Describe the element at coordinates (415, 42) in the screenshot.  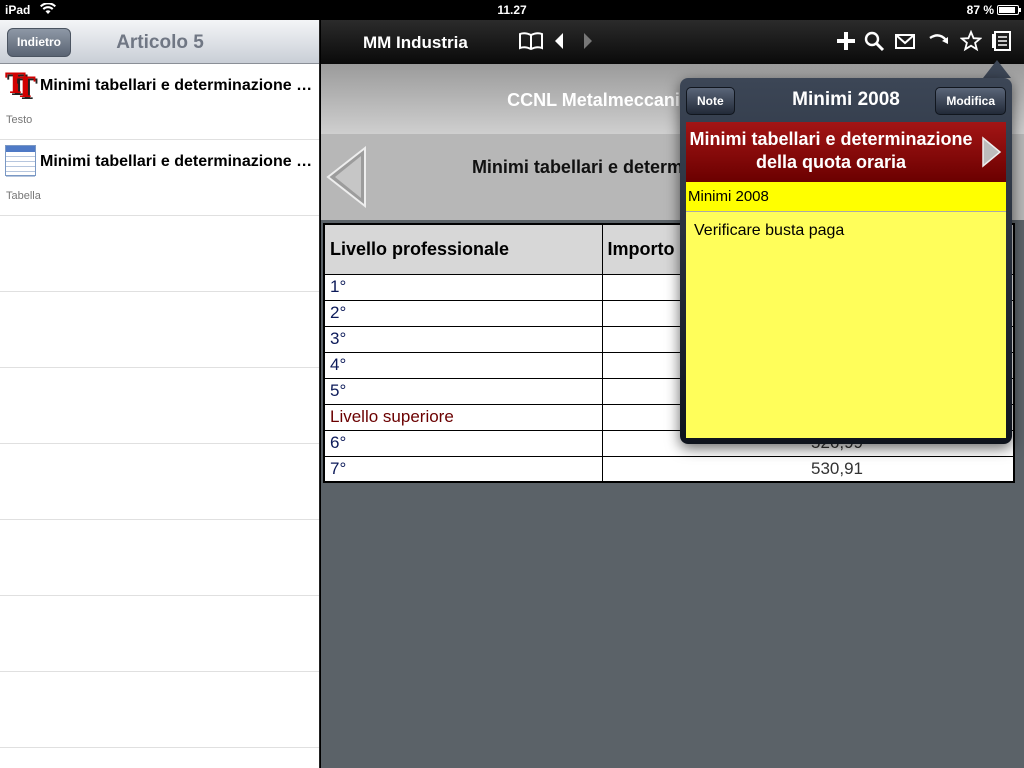
I see `toolbar-title: MM Industria` at that location.